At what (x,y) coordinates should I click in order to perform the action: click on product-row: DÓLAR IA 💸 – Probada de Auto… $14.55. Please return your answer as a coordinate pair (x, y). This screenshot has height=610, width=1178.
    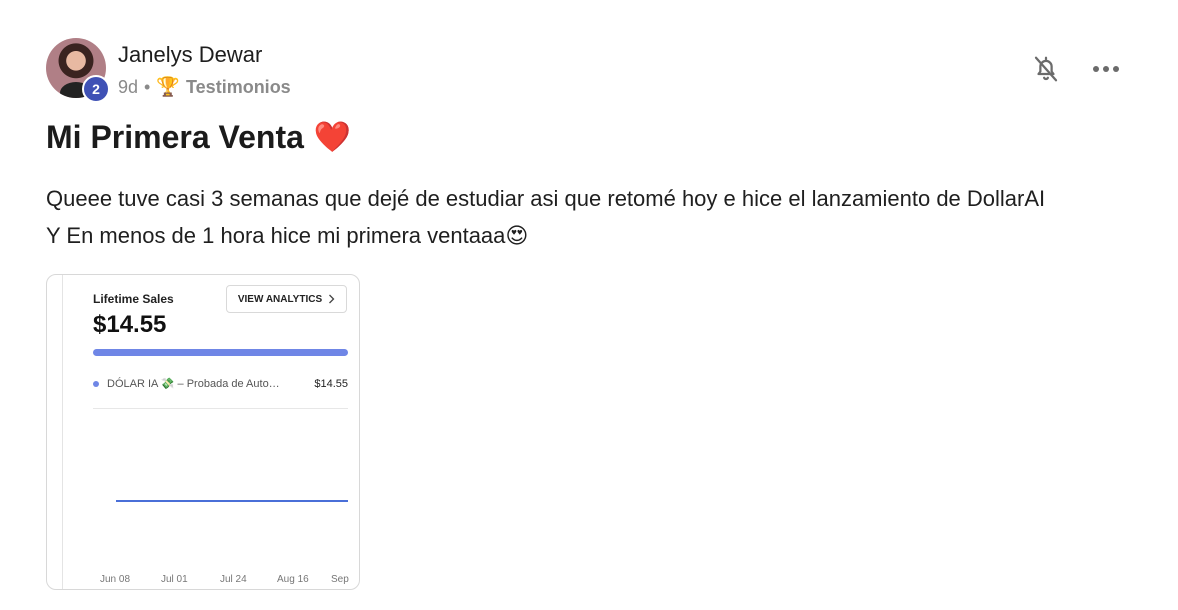
    Looking at the image, I should click on (220, 383).